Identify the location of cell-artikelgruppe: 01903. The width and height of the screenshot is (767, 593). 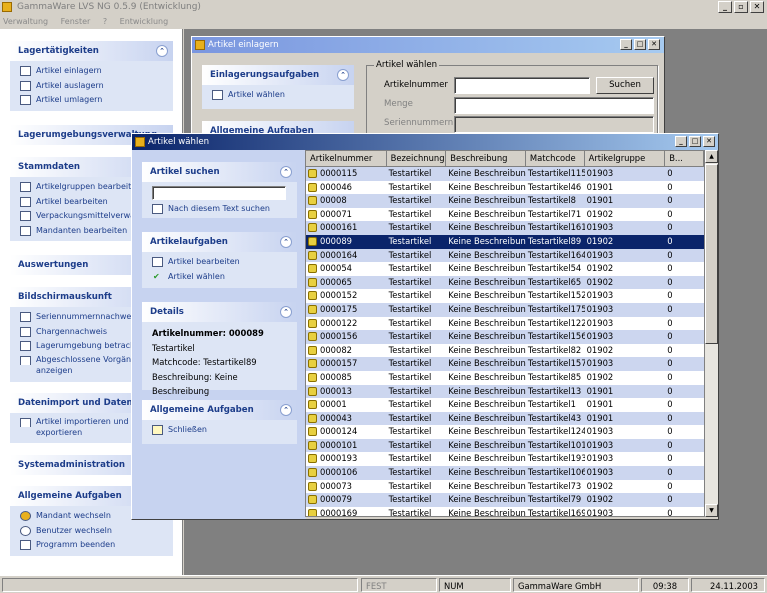
(625, 296).